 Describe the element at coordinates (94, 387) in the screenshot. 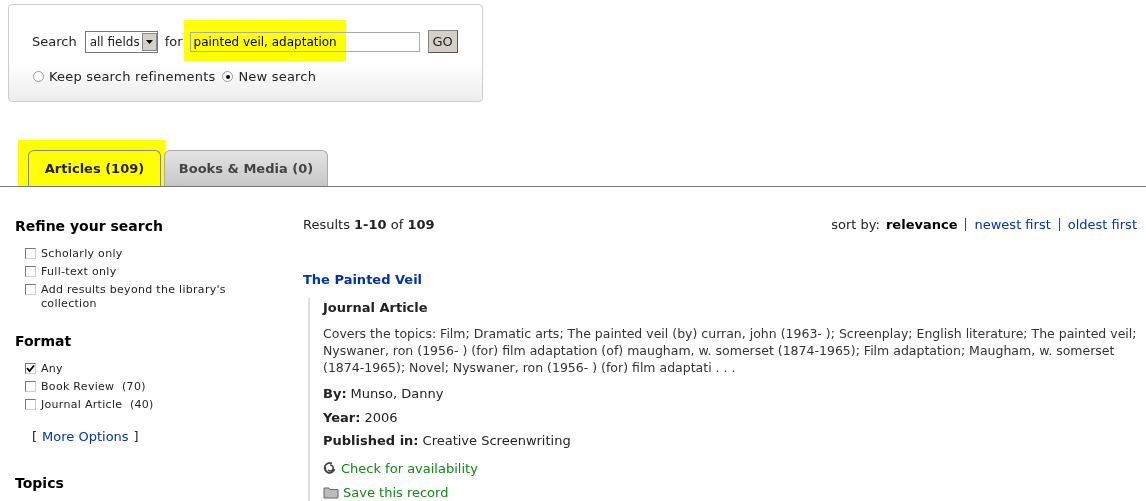

I see `checkbox-label: Book Review (70)` at that location.